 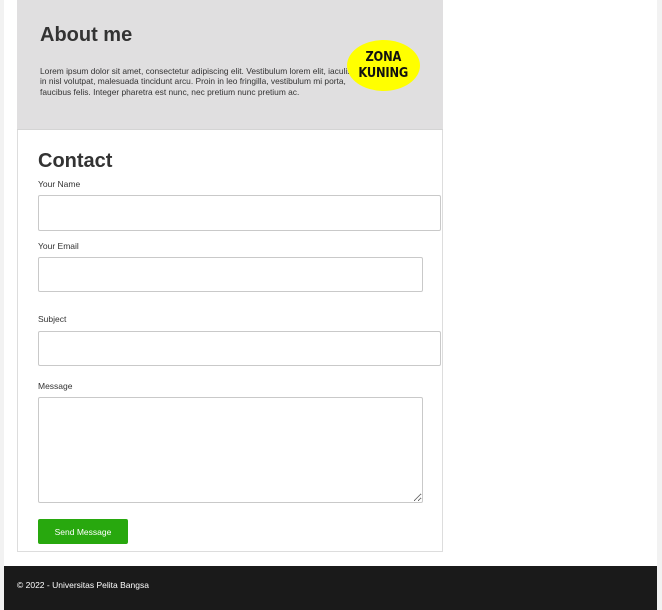 I want to click on name-label: Your Name, so click(x=59, y=184).